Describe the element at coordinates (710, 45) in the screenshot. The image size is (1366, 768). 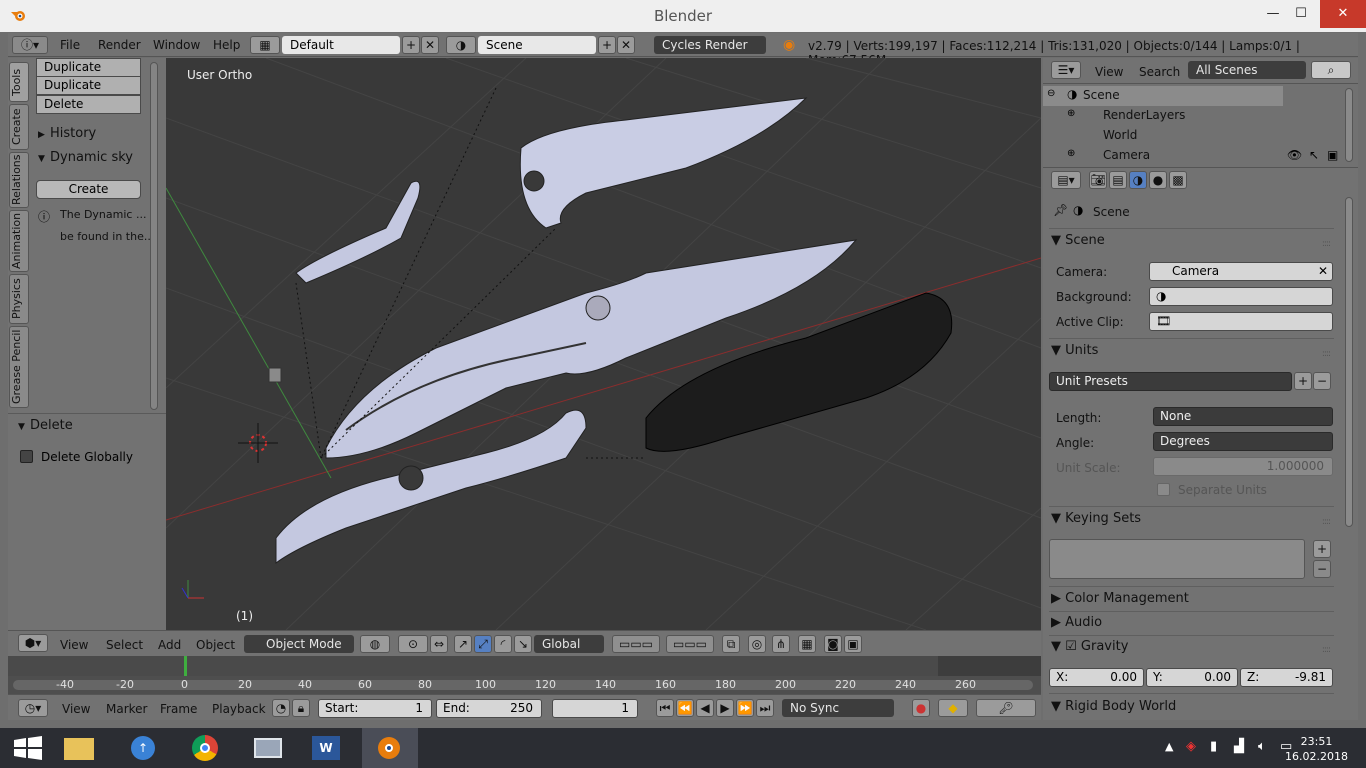
I see `render-engine-select: Cycles Render` at that location.